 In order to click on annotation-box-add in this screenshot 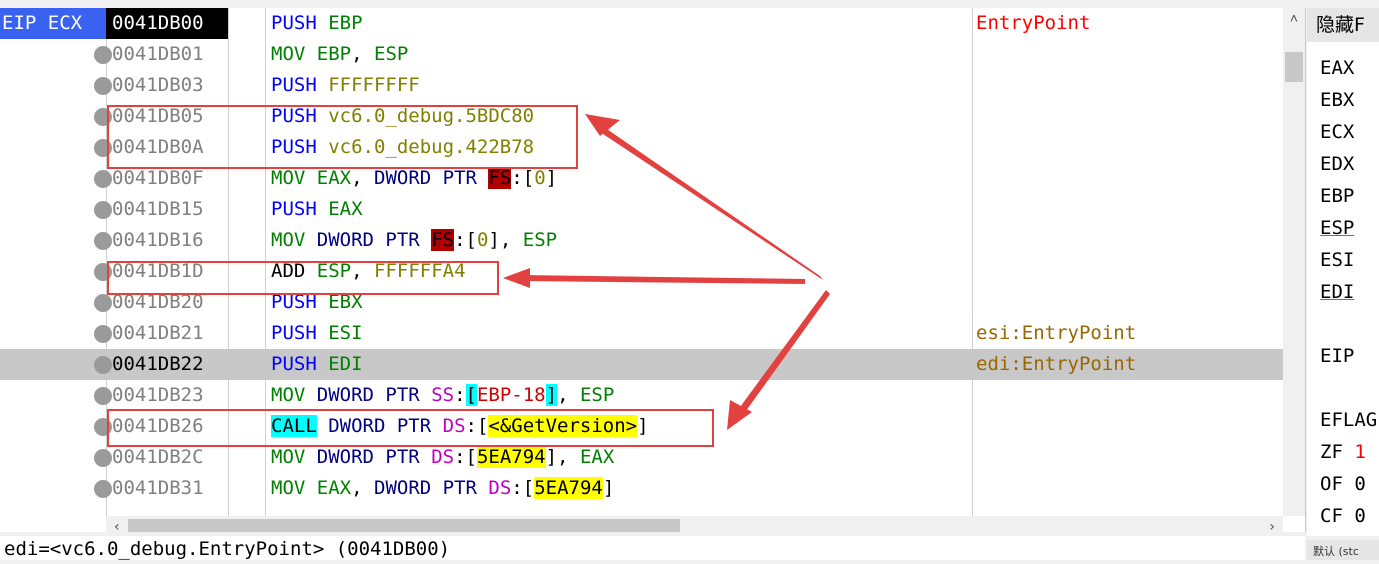, I will do `click(303, 278)`.